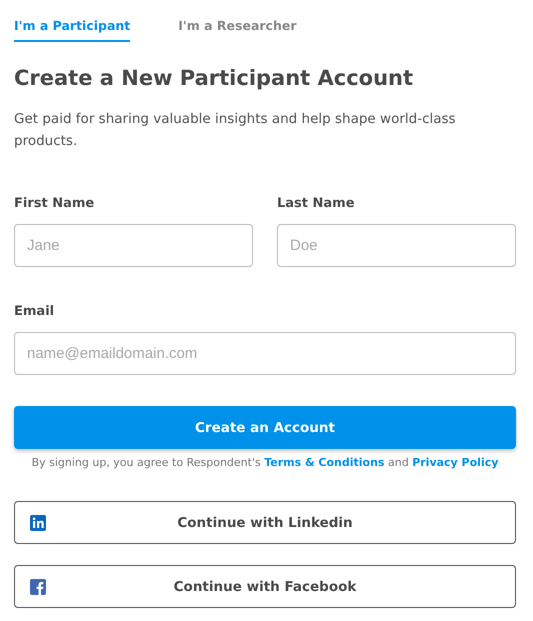 This screenshot has height=621, width=533. Describe the element at coordinates (265, 353) in the screenshot. I see `email-field: name@emaildomain.com` at that location.